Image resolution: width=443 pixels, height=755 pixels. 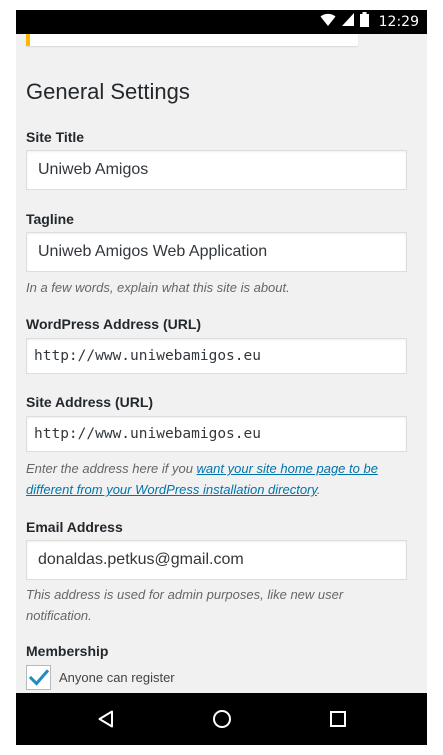 I want to click on site-title-input: Uniweb Amigos, so click(x=216, y=170).